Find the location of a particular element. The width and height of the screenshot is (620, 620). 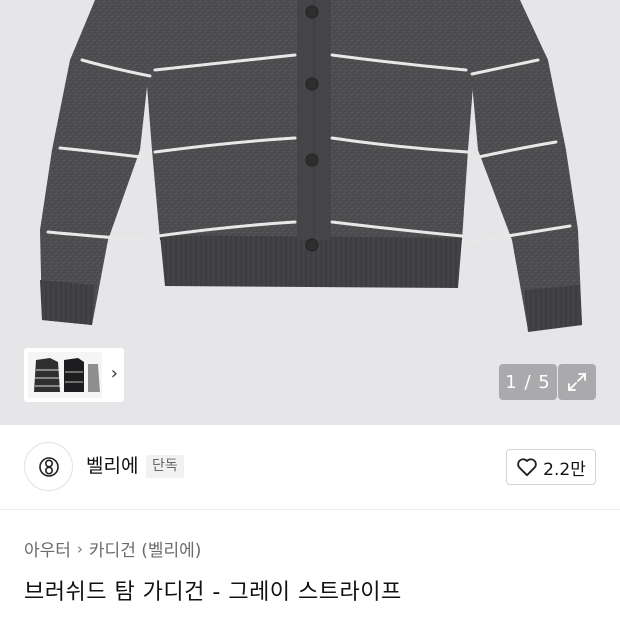

page-counter: 1 / 5 is located at coordinates (528, 382).